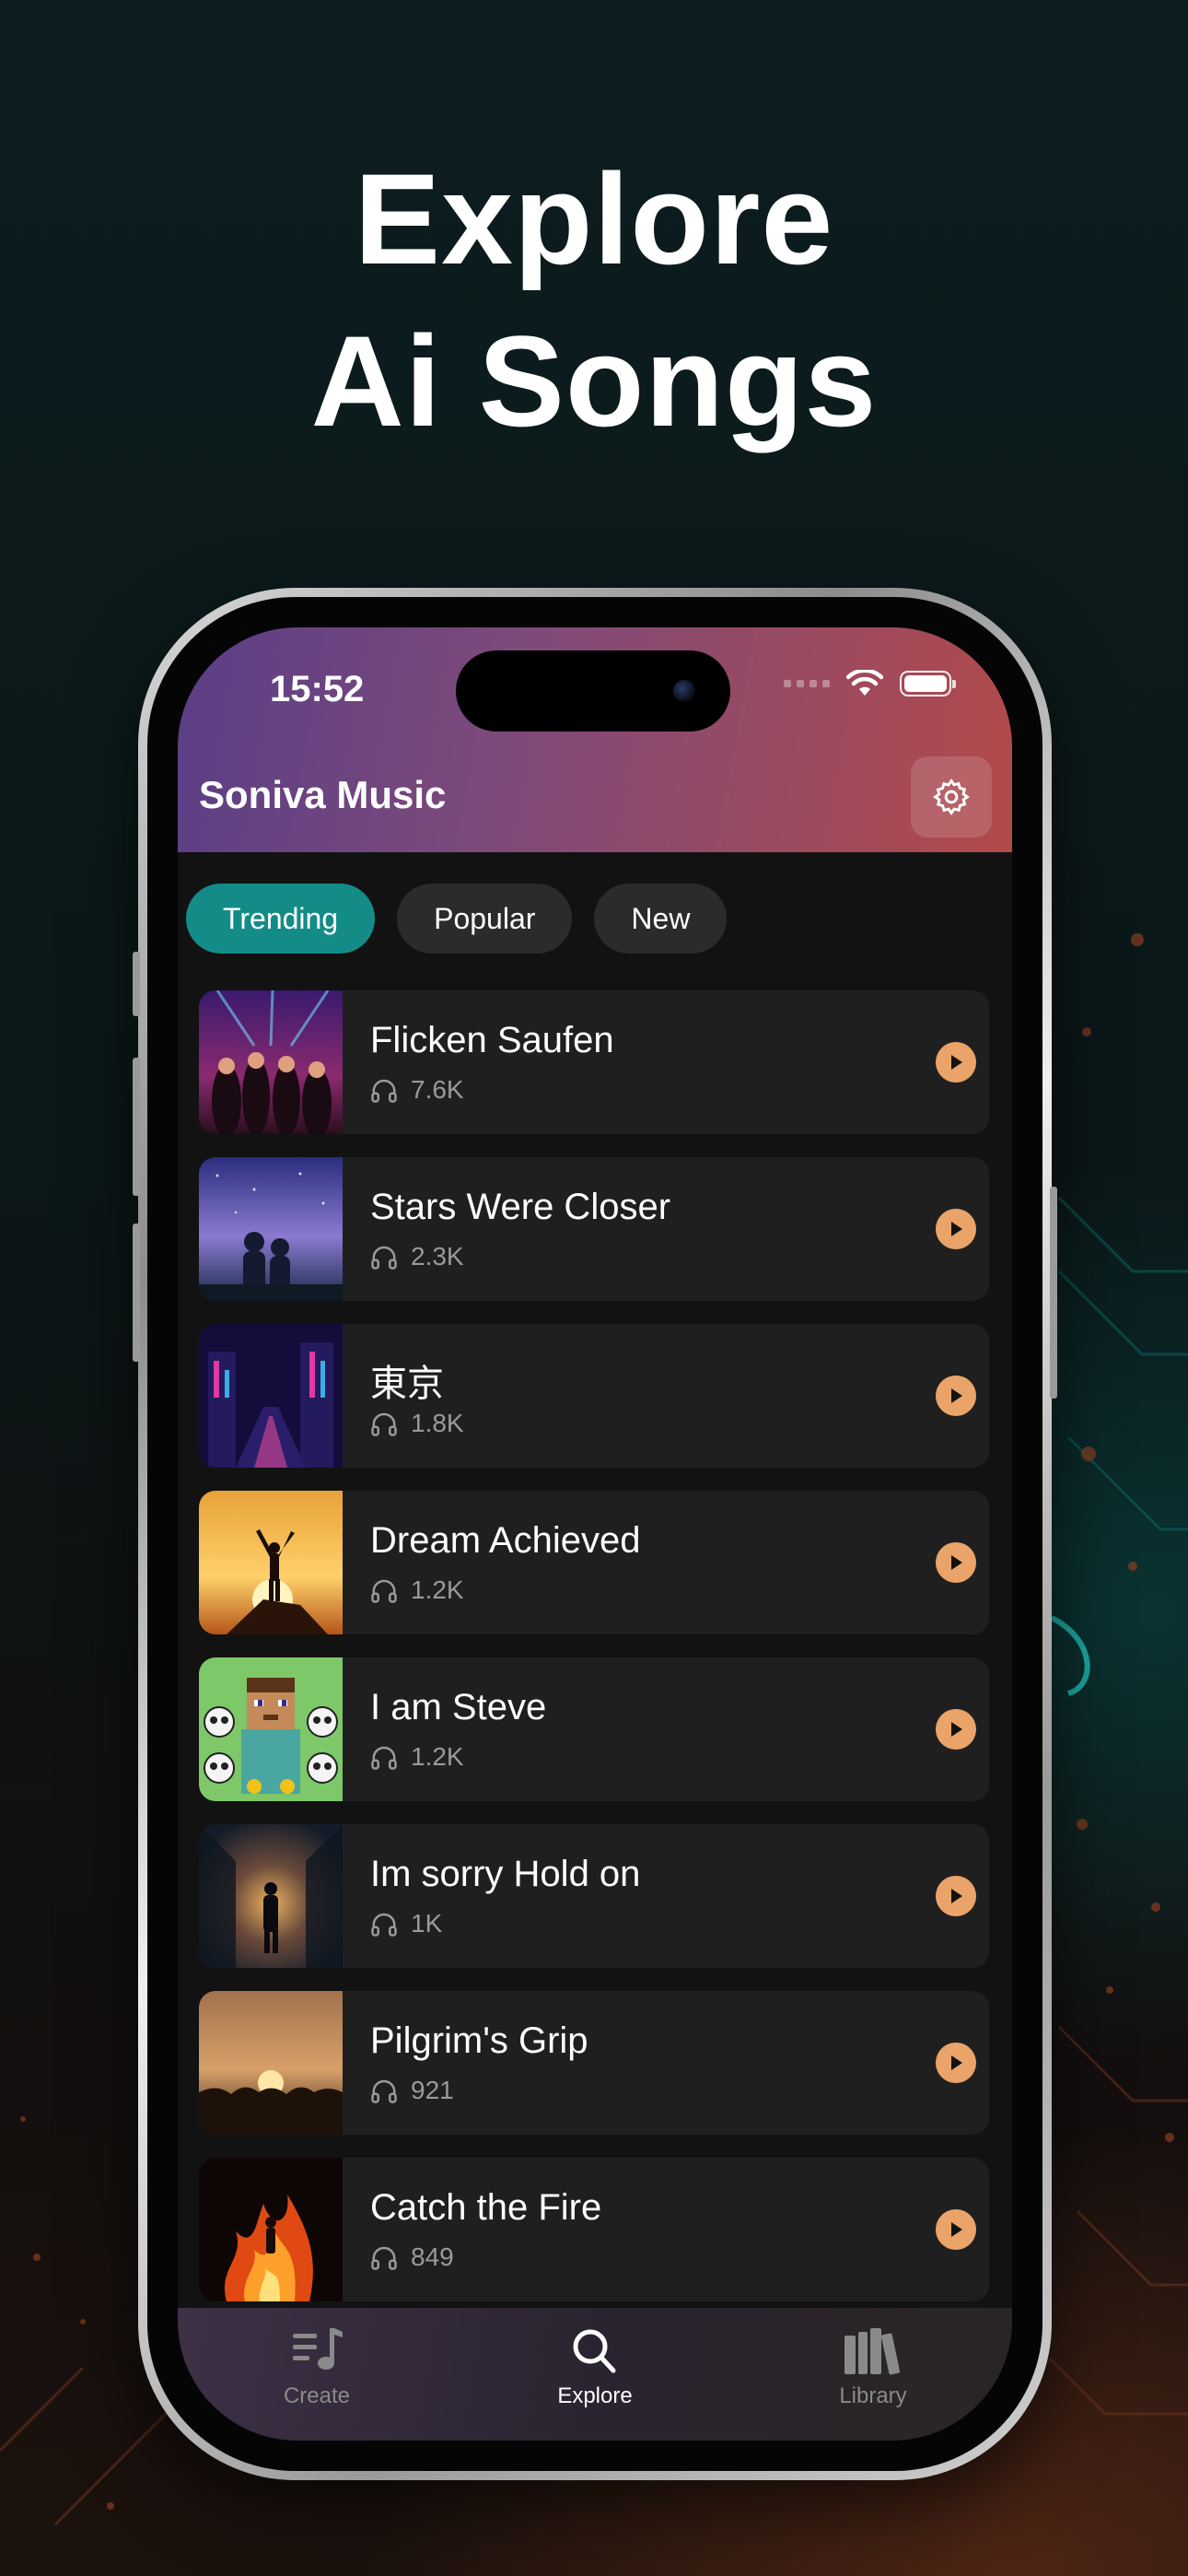 This screenshot has height=2576, width=1188. I want to click on promo-headline: Explore Ai Songs, so click(594, 300).